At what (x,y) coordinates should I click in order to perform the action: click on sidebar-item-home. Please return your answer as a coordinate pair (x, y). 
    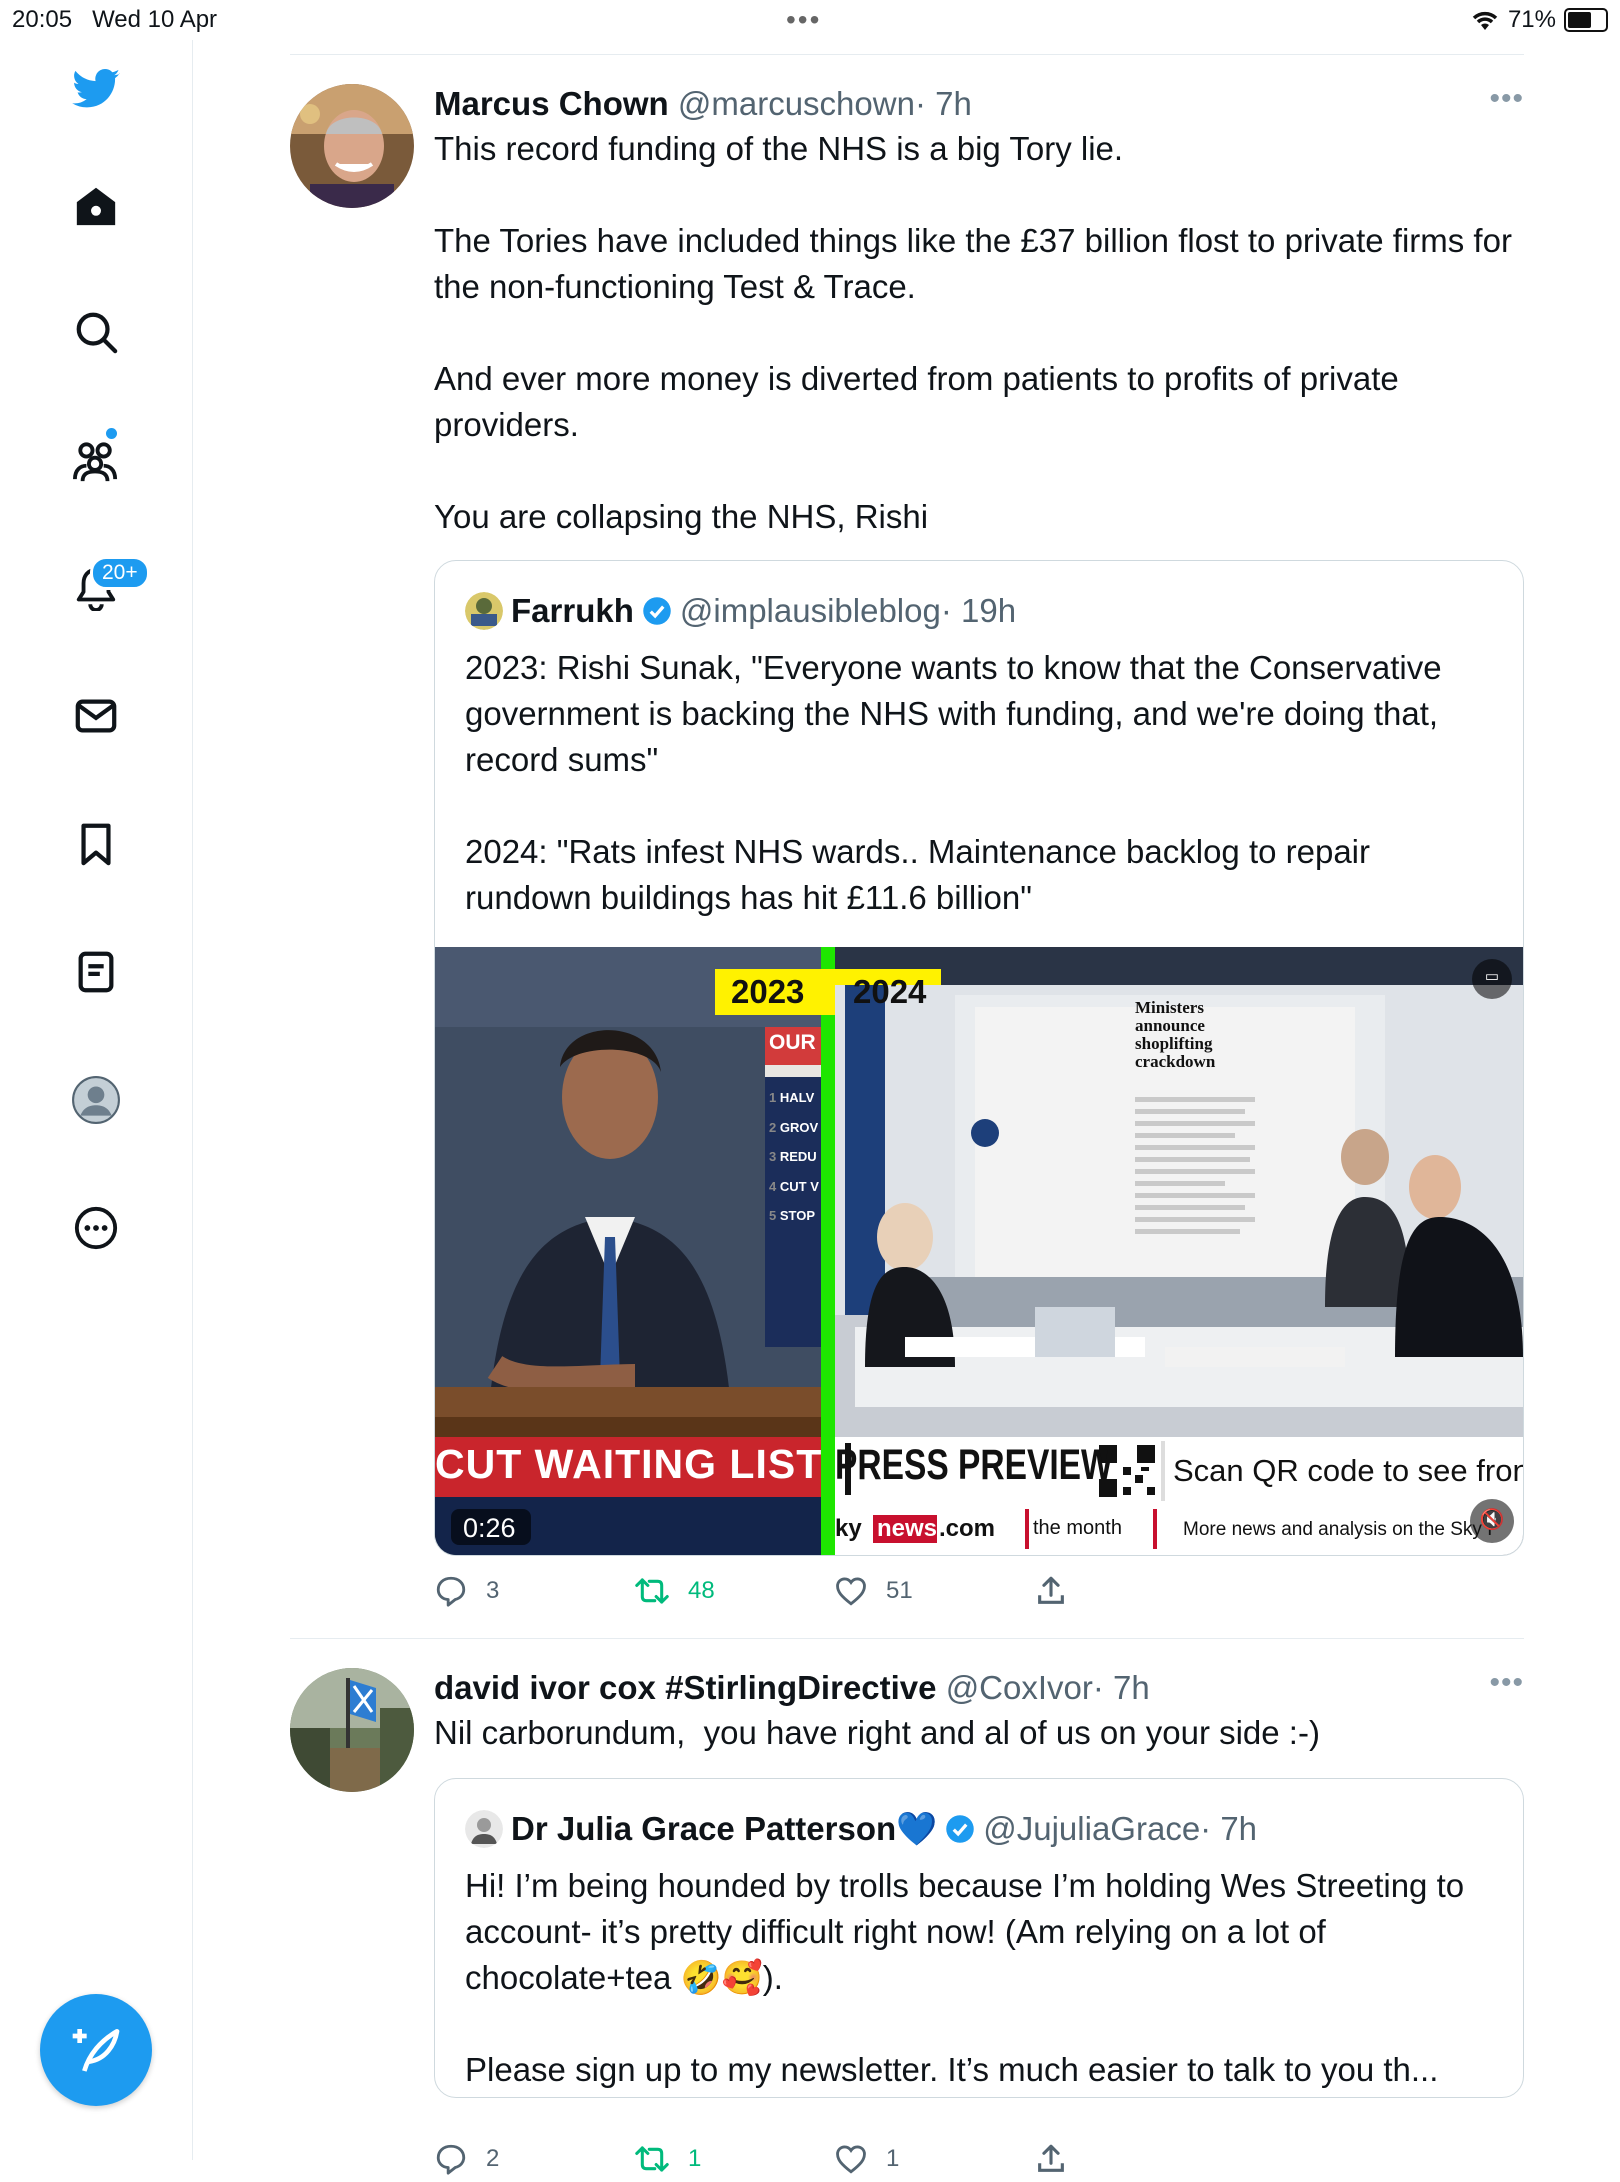
    Looking at the image, I should click on (96, 206).